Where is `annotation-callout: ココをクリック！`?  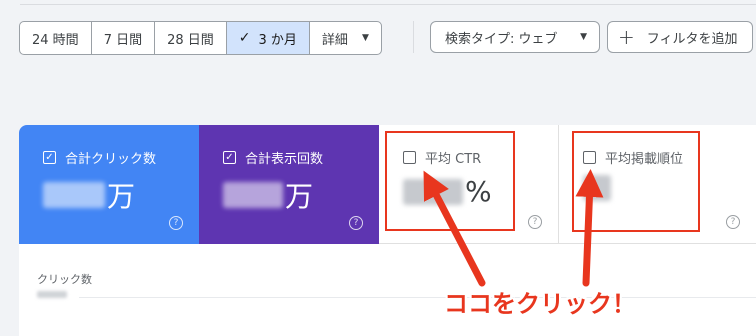 annotation-callout: ココをクリック！ is located at coordinates (540, 304).